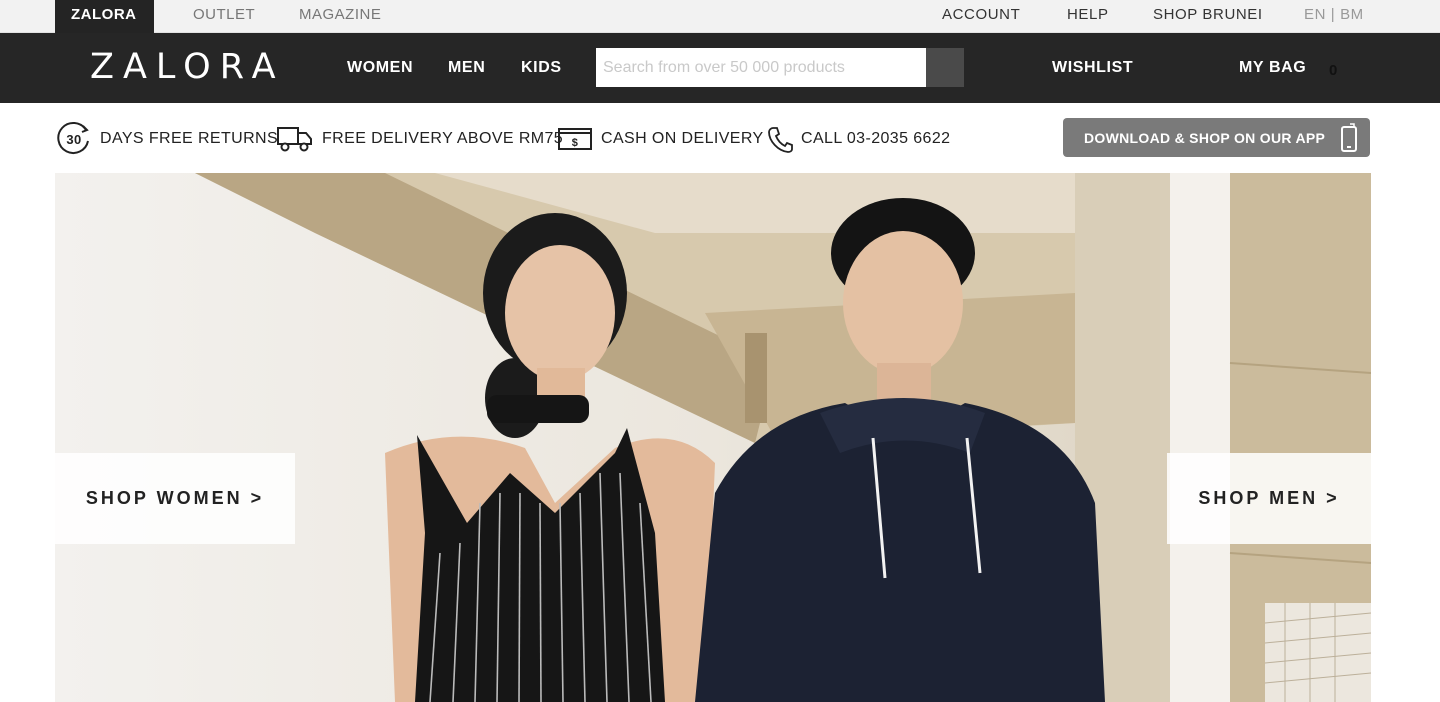 The height and width of the screenshot is (702, 1440). Describe the element at coordinates (1205, 137) in the screenshot. I see `download-app-label: DOWNLOAD & SHOP ON OUR APP` at that location.